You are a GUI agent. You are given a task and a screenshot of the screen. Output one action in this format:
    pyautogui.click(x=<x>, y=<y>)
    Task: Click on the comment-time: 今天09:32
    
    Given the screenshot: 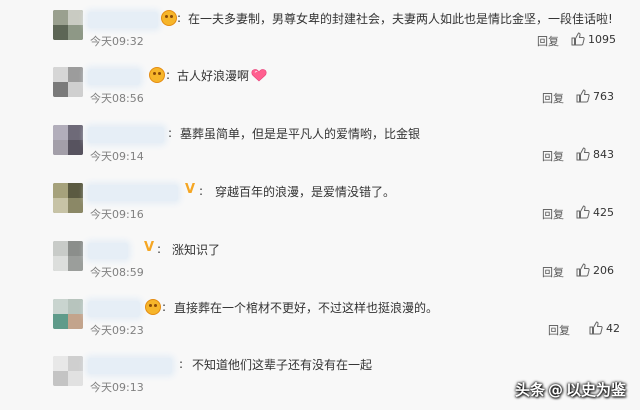 What is the action you would take?
    pyautogui.click(x=117, y=41)
    